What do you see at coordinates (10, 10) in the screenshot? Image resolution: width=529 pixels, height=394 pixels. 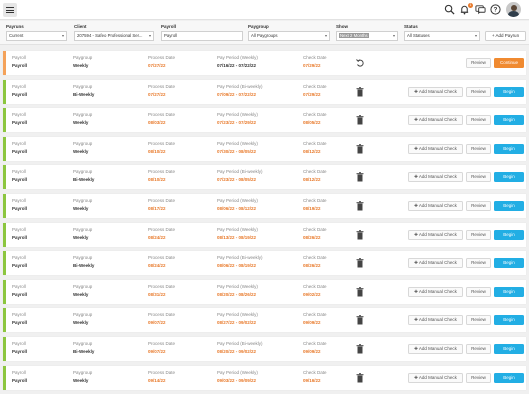 I see `menu-icon` at bounding box center [10, 10].